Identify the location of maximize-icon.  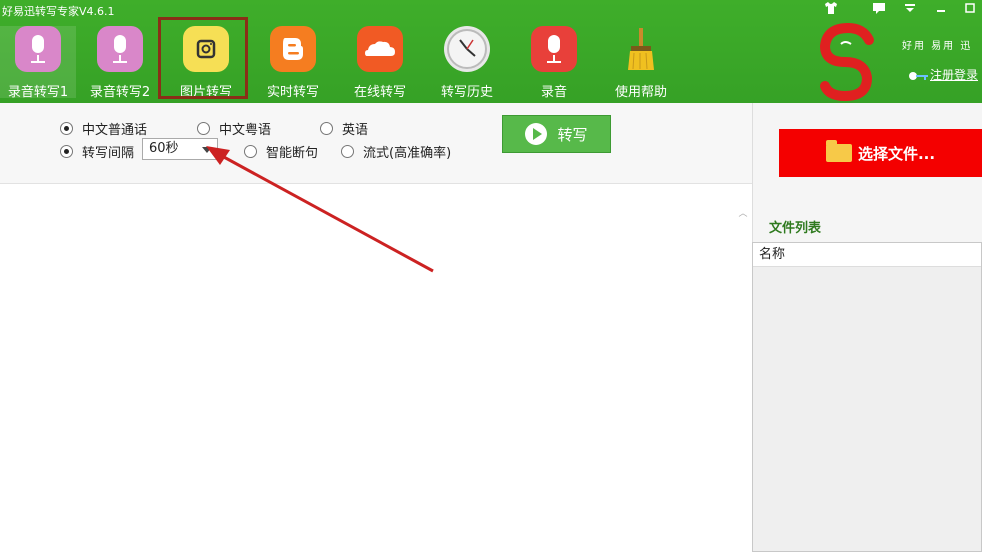
(970, 9).